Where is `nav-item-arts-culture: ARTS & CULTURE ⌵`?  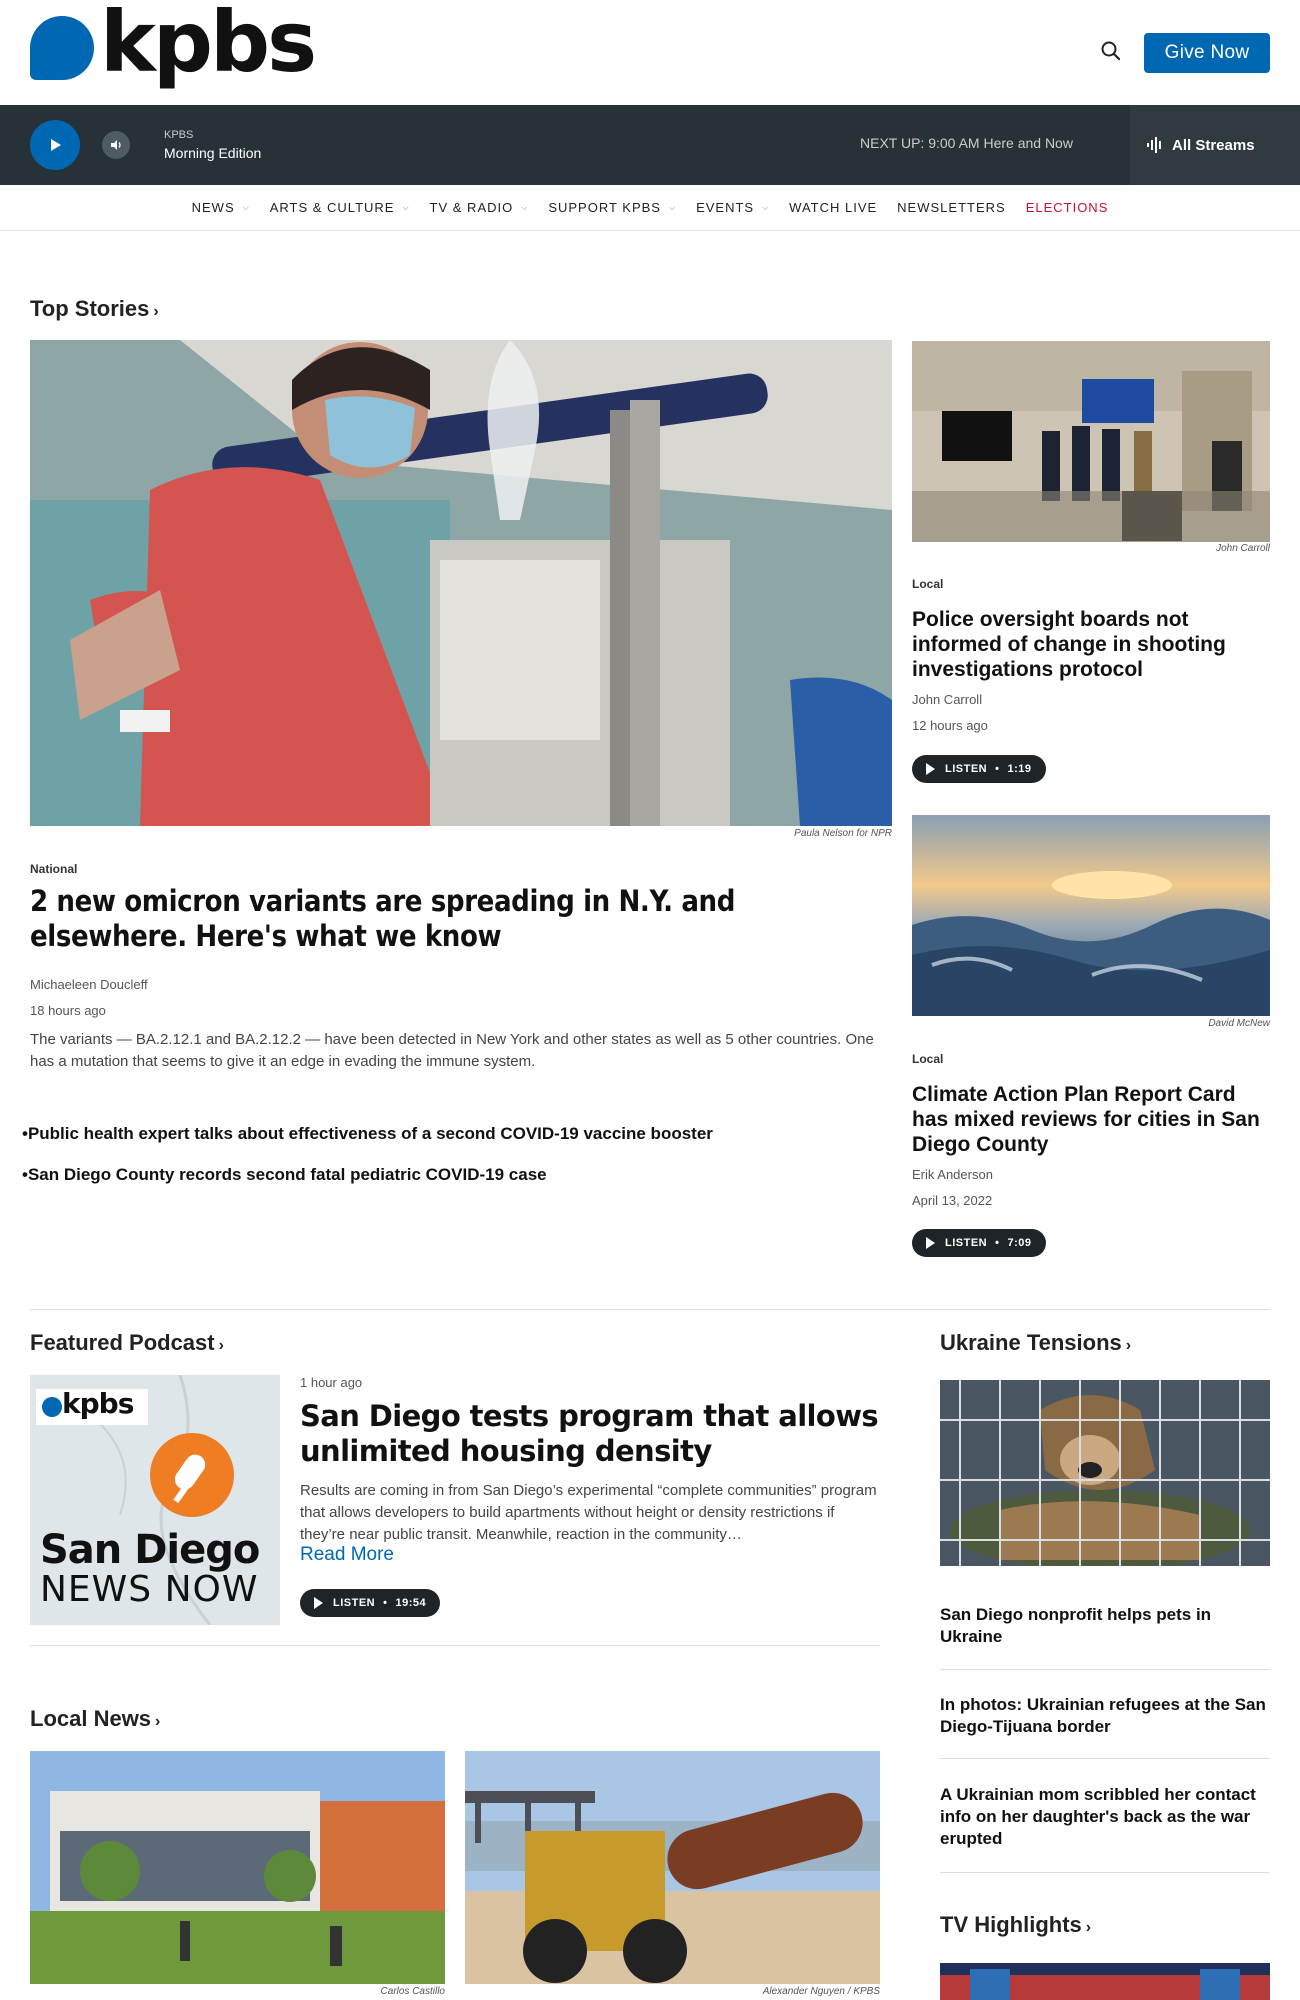
nav-item-arts-culture: ARTS & CULTURE ⌵ is located at coordinates (340, 207).